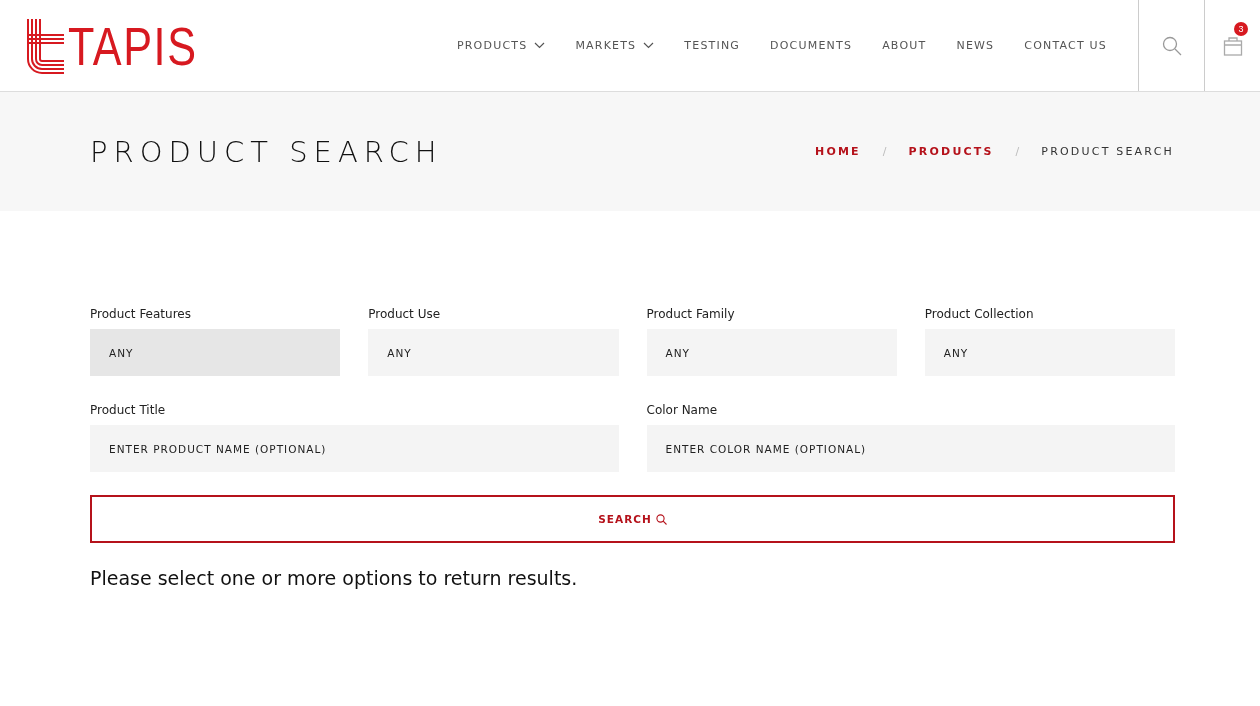 The height and width of the screenshot is (706, 1260). What do you see at coordinates (904, 45) in the screenshot?
I see `nav-link: ABOUT` at bounding box center [904, 45].